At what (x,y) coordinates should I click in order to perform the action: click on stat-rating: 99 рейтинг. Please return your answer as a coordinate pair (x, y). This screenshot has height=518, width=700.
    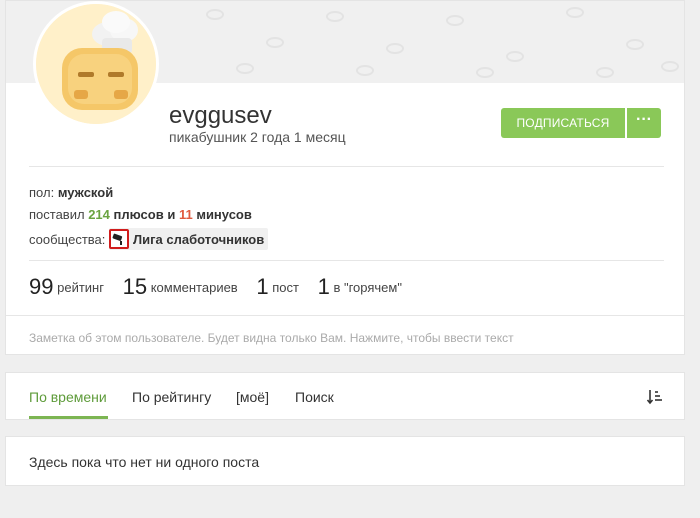
    Looking at the image, I should click on (68, 286).